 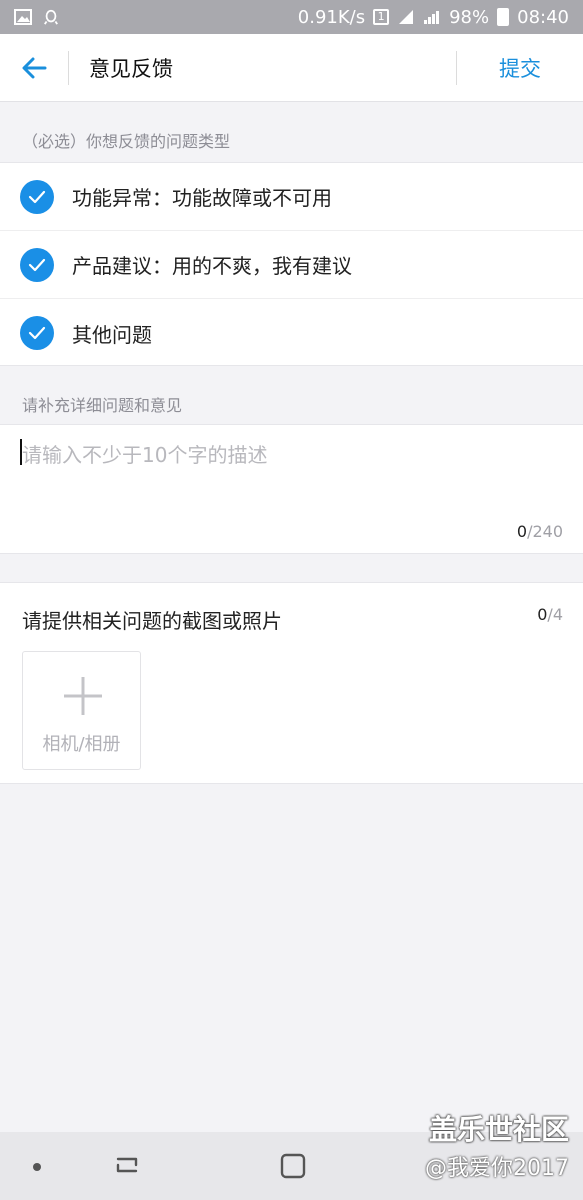 What do you see at coordinates (498, 1129) in the screenshot?
I see `watermark-title: 盖乐世社区` at bounding box center [498, 1129].